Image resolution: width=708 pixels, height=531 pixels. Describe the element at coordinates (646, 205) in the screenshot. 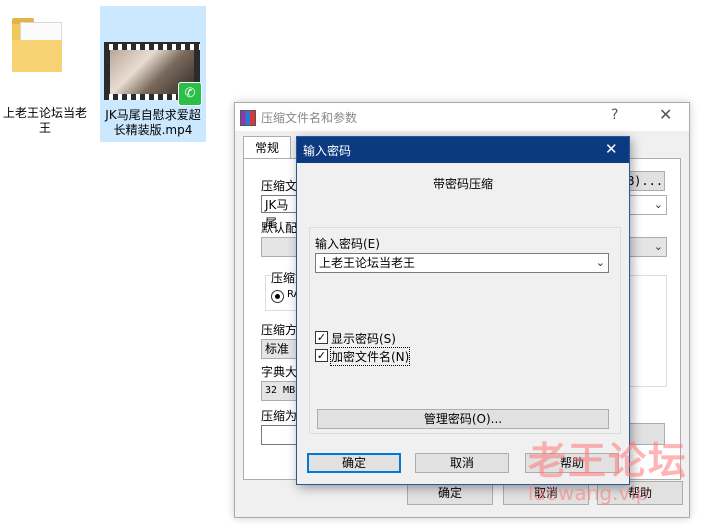

I see `update-mode-combo: ⌄` at that location.